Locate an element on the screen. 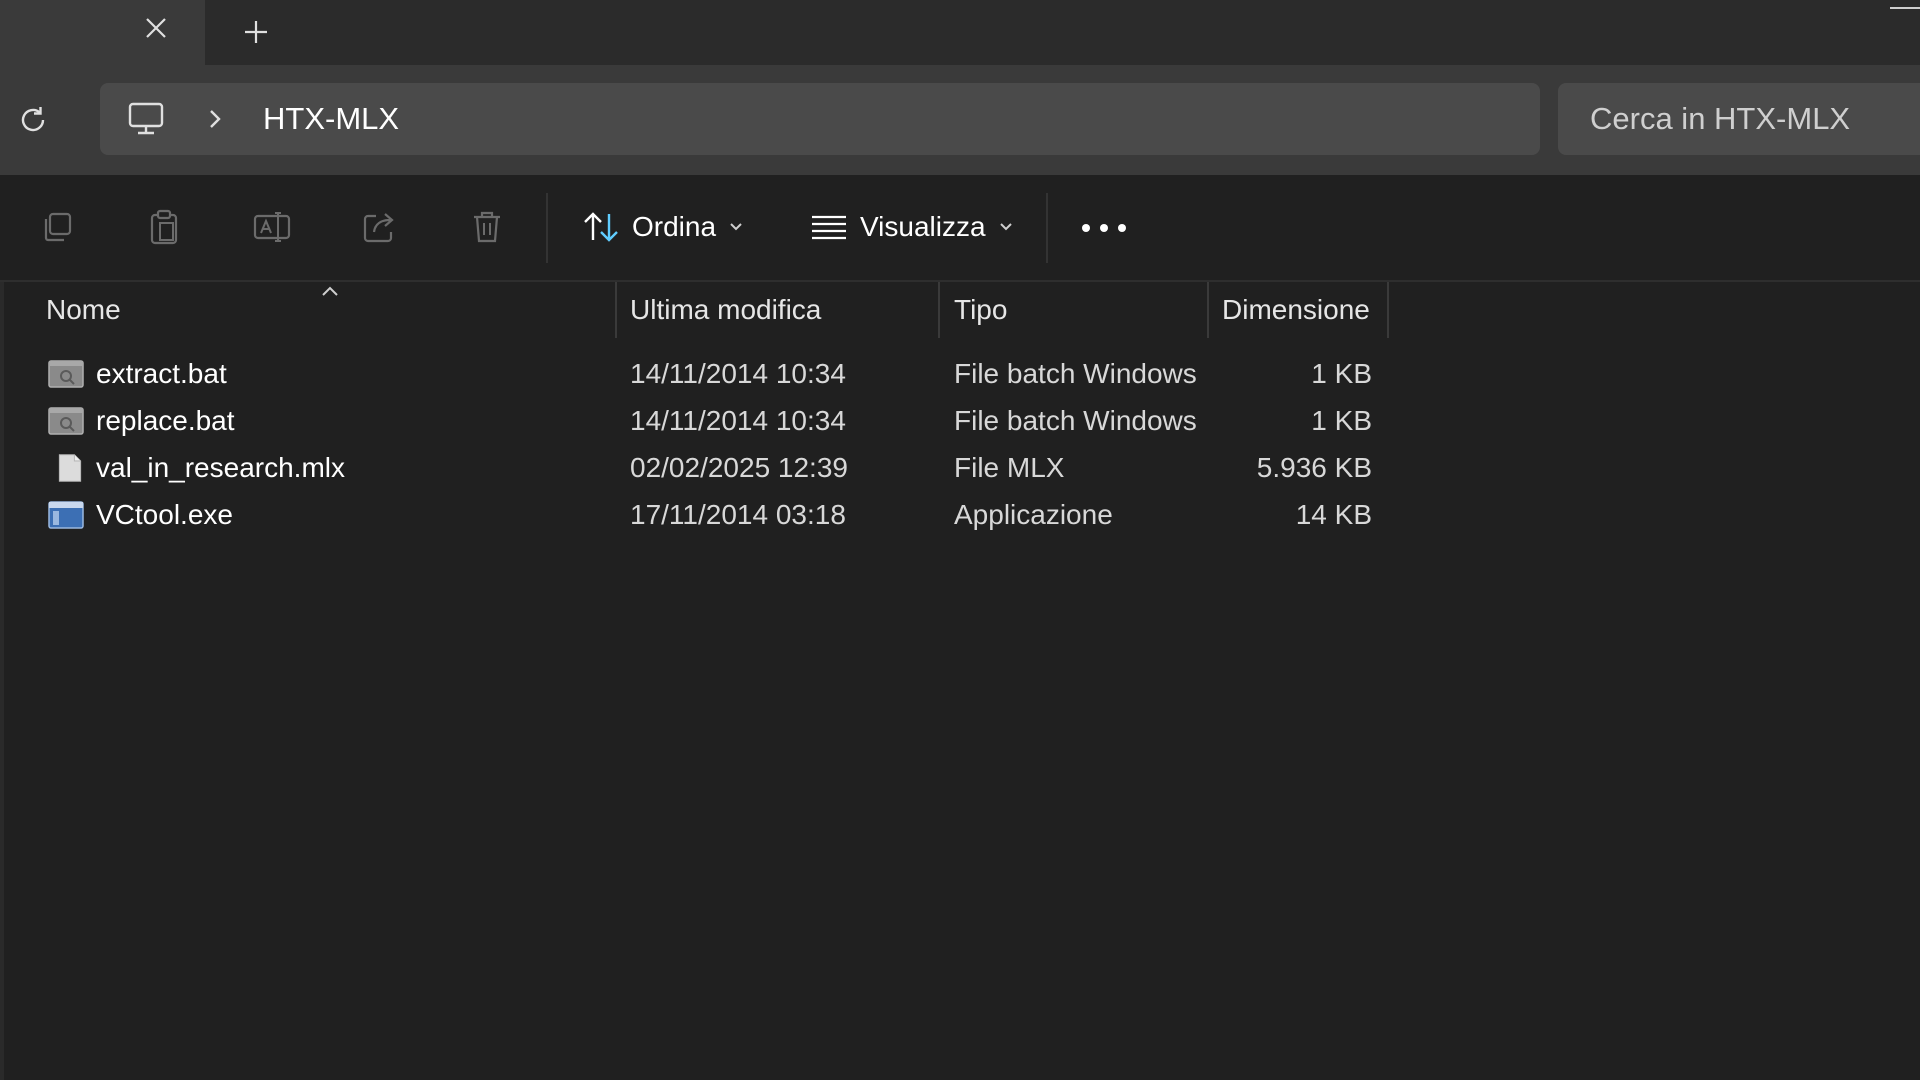 The width and height of the screenshot is (1920, 1080). chevron-right-icon is located at coordinates (215, 119).